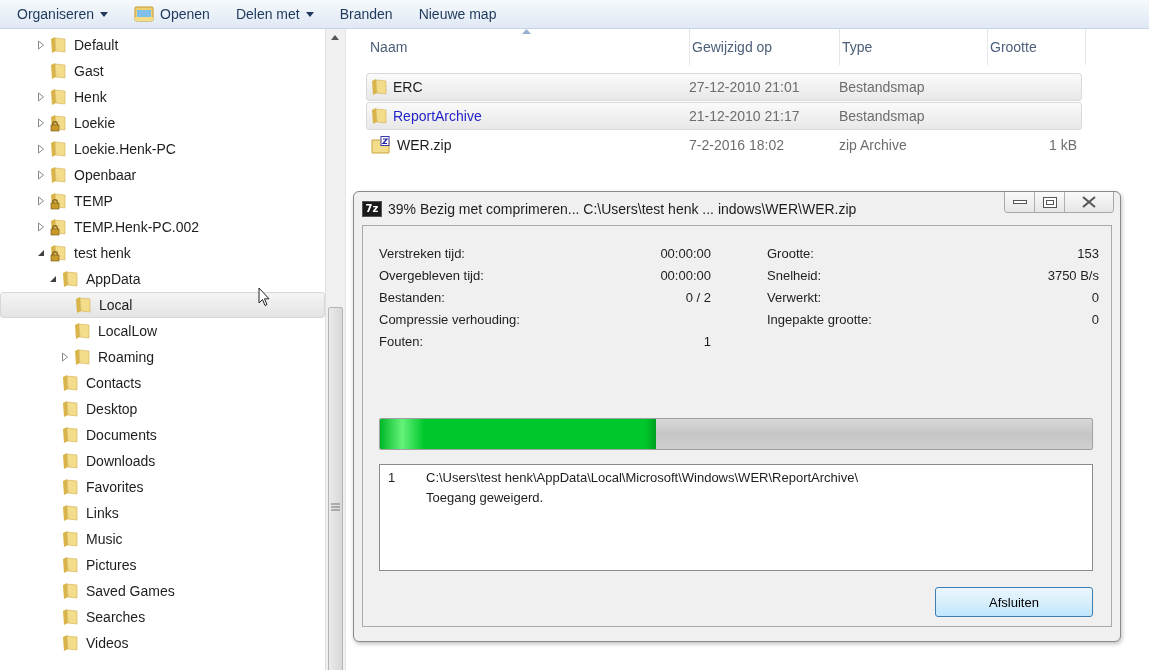 This screenshot has height=670, width=1149. Describe the element at coordinates (162, 461) in the screenshot. I see `tree-item: Downloads` at that location.